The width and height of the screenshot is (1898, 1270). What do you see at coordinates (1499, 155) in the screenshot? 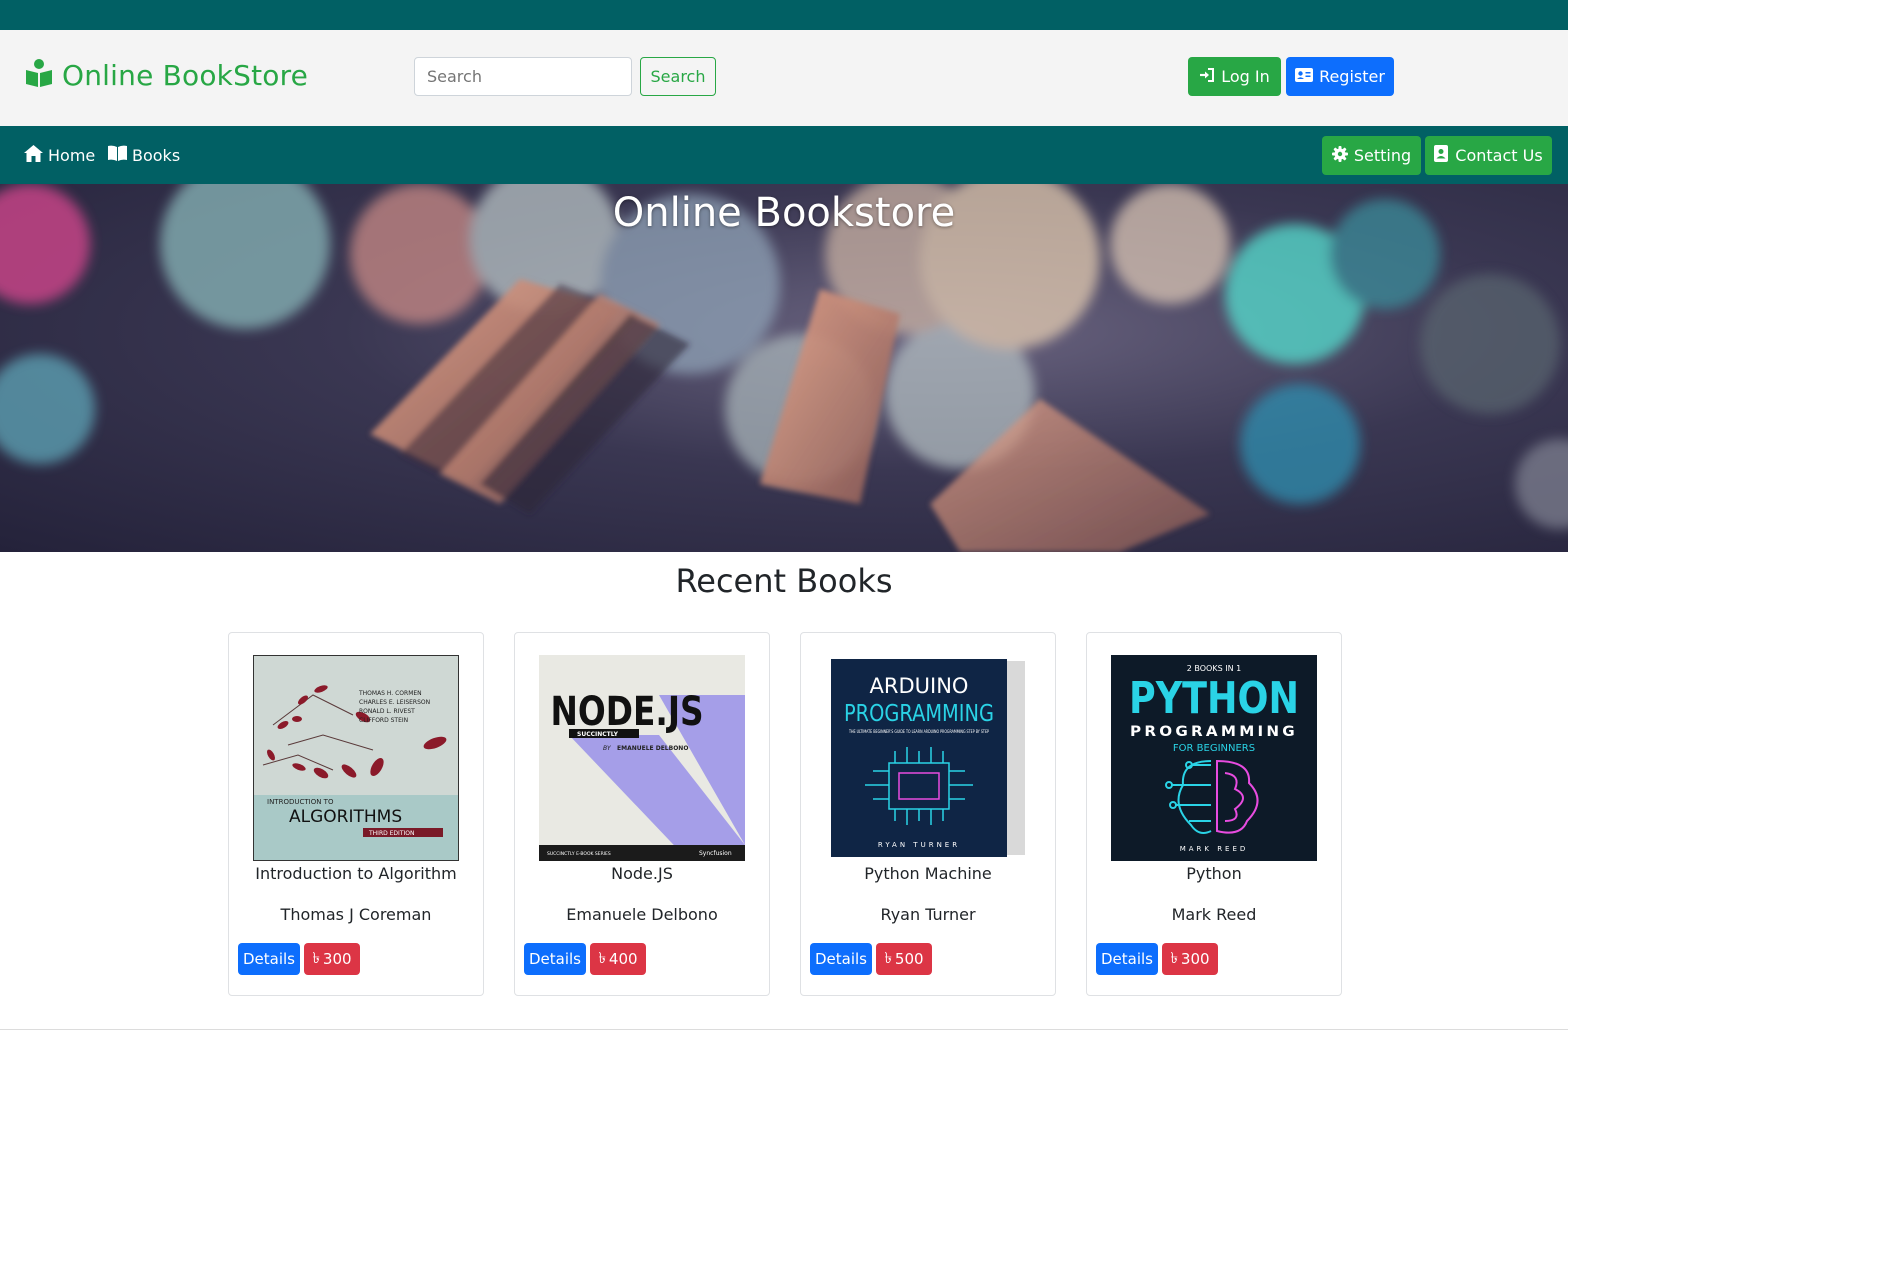
I see `contact-us-label: Contact Us` at bounding box center [1499, 155].